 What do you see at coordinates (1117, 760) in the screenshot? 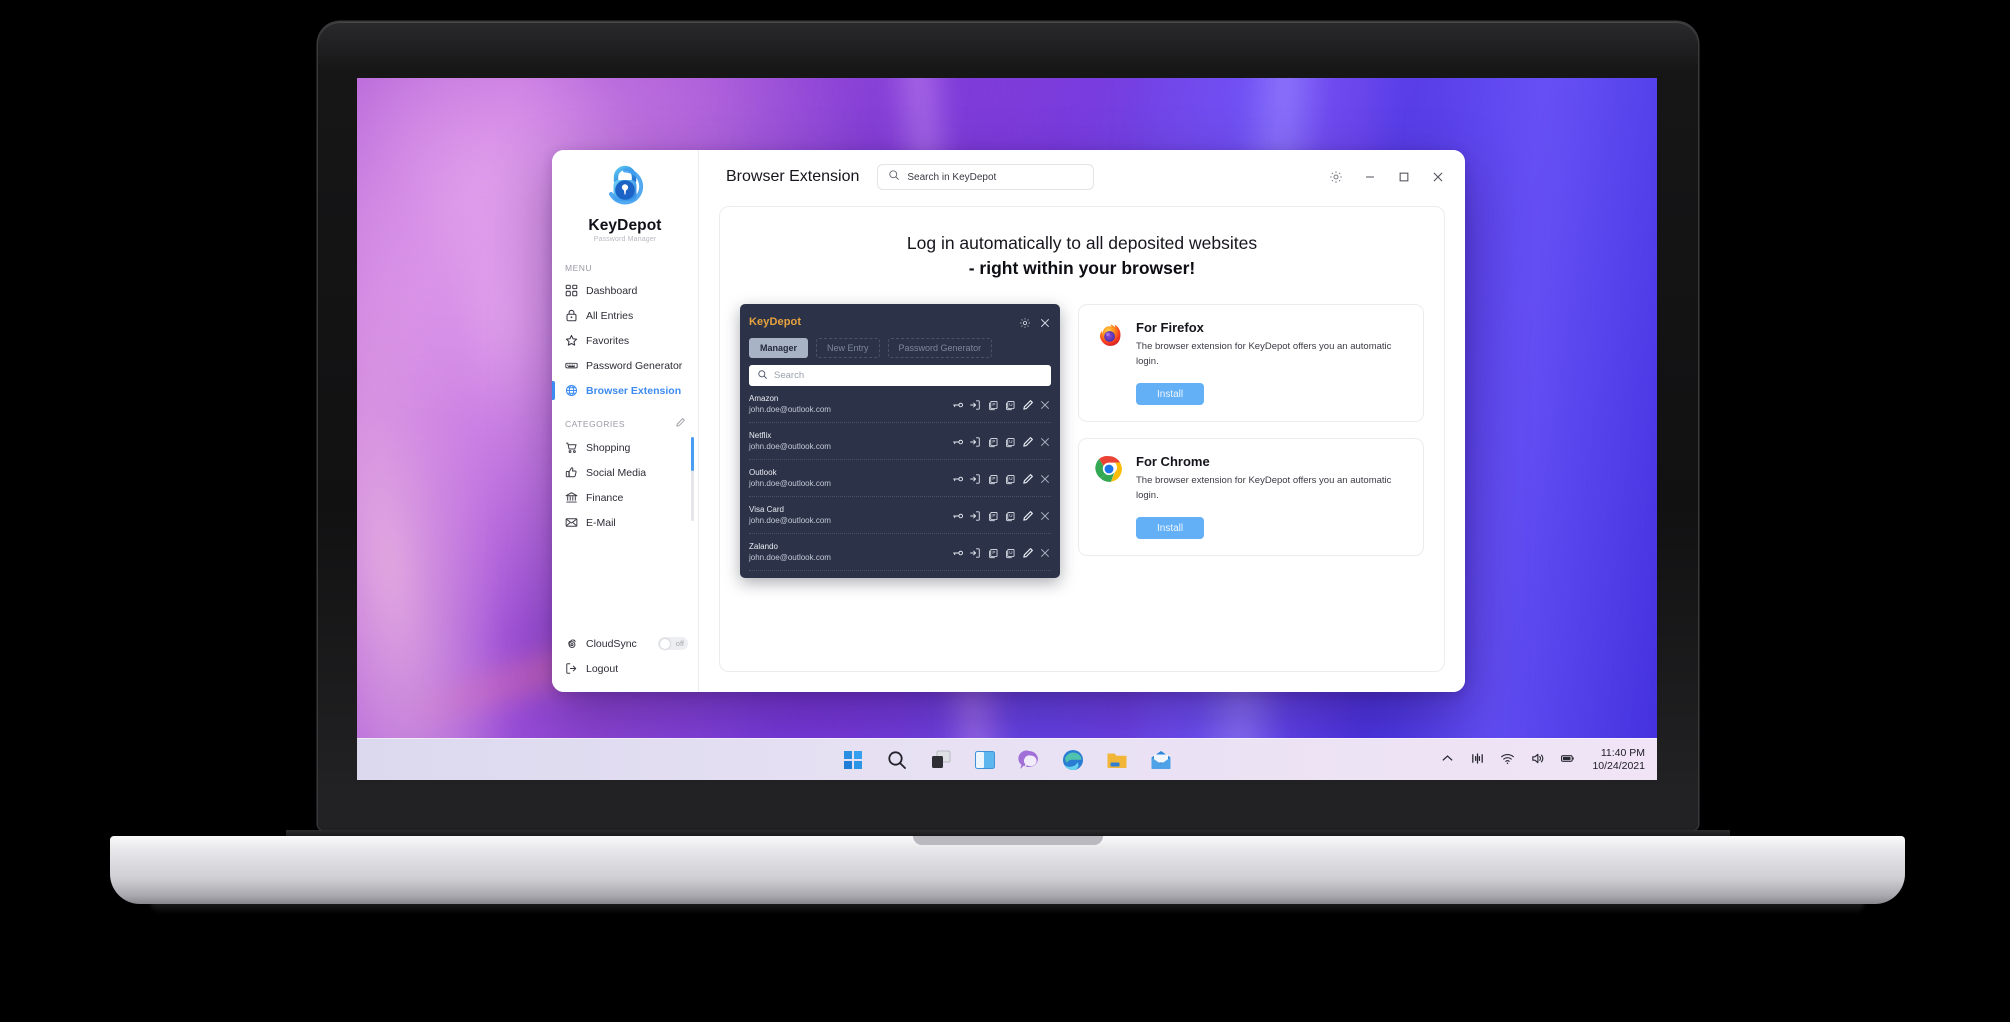
I see `folder-icon` at bounding box center [1117, 760].